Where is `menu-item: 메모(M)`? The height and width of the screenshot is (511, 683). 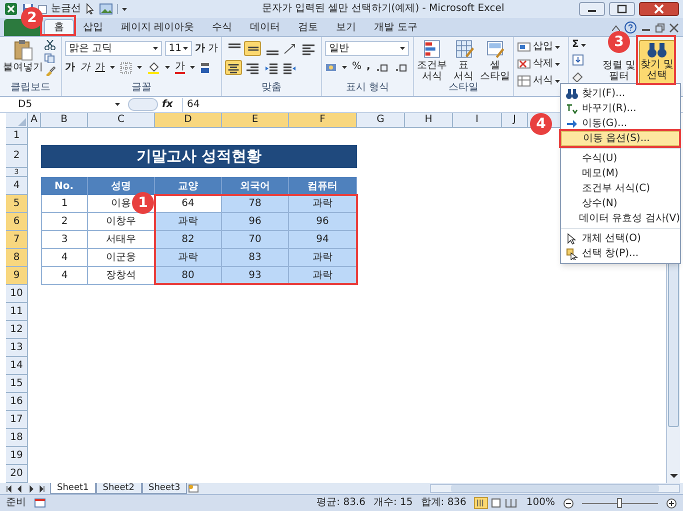 menu-item: 메모(M) is located at coordinates (620, 173).